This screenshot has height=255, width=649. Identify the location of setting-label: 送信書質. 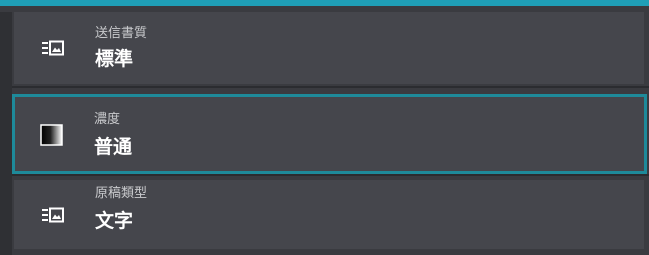
(121, 33).